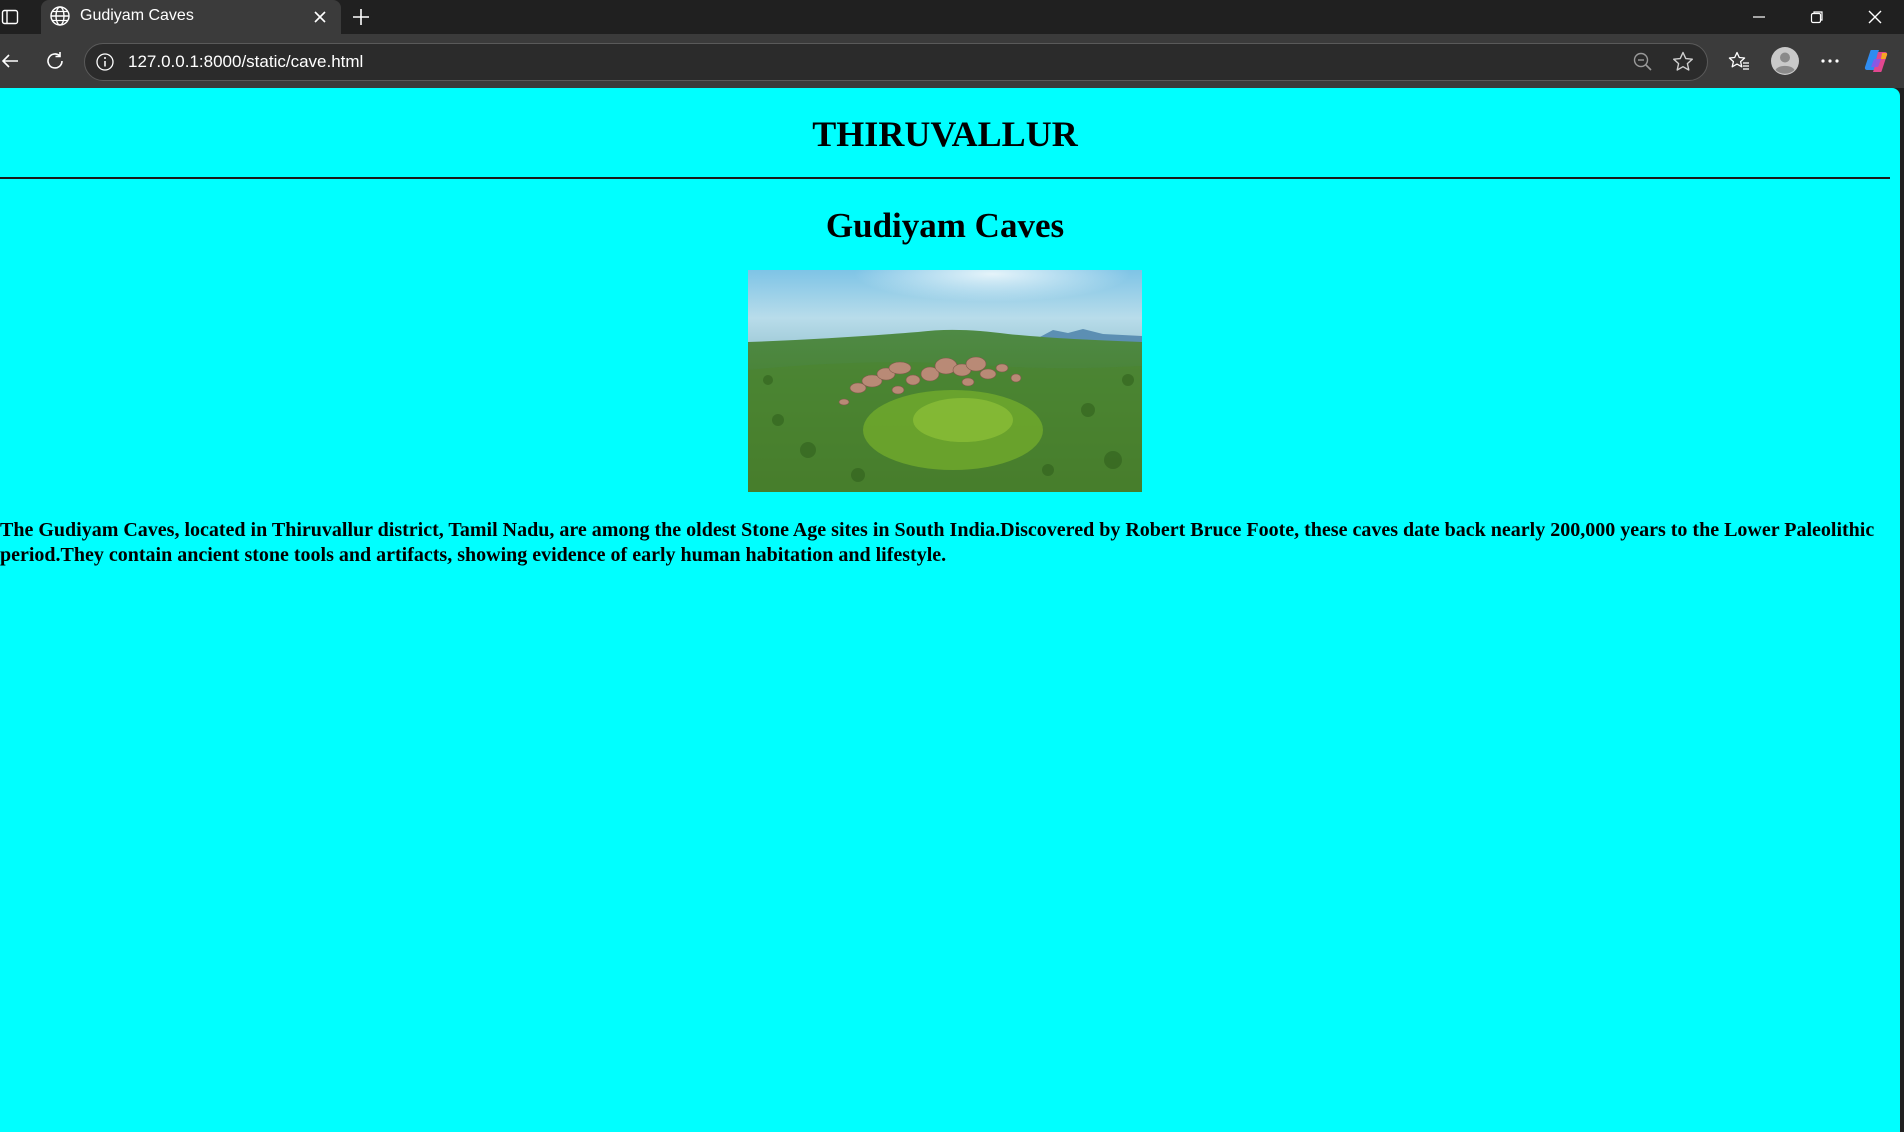 The image size is (1904, 1132). Describe the element at coordinates (945, 178) in the screenshot. I see `horizontal-rule` at that location.